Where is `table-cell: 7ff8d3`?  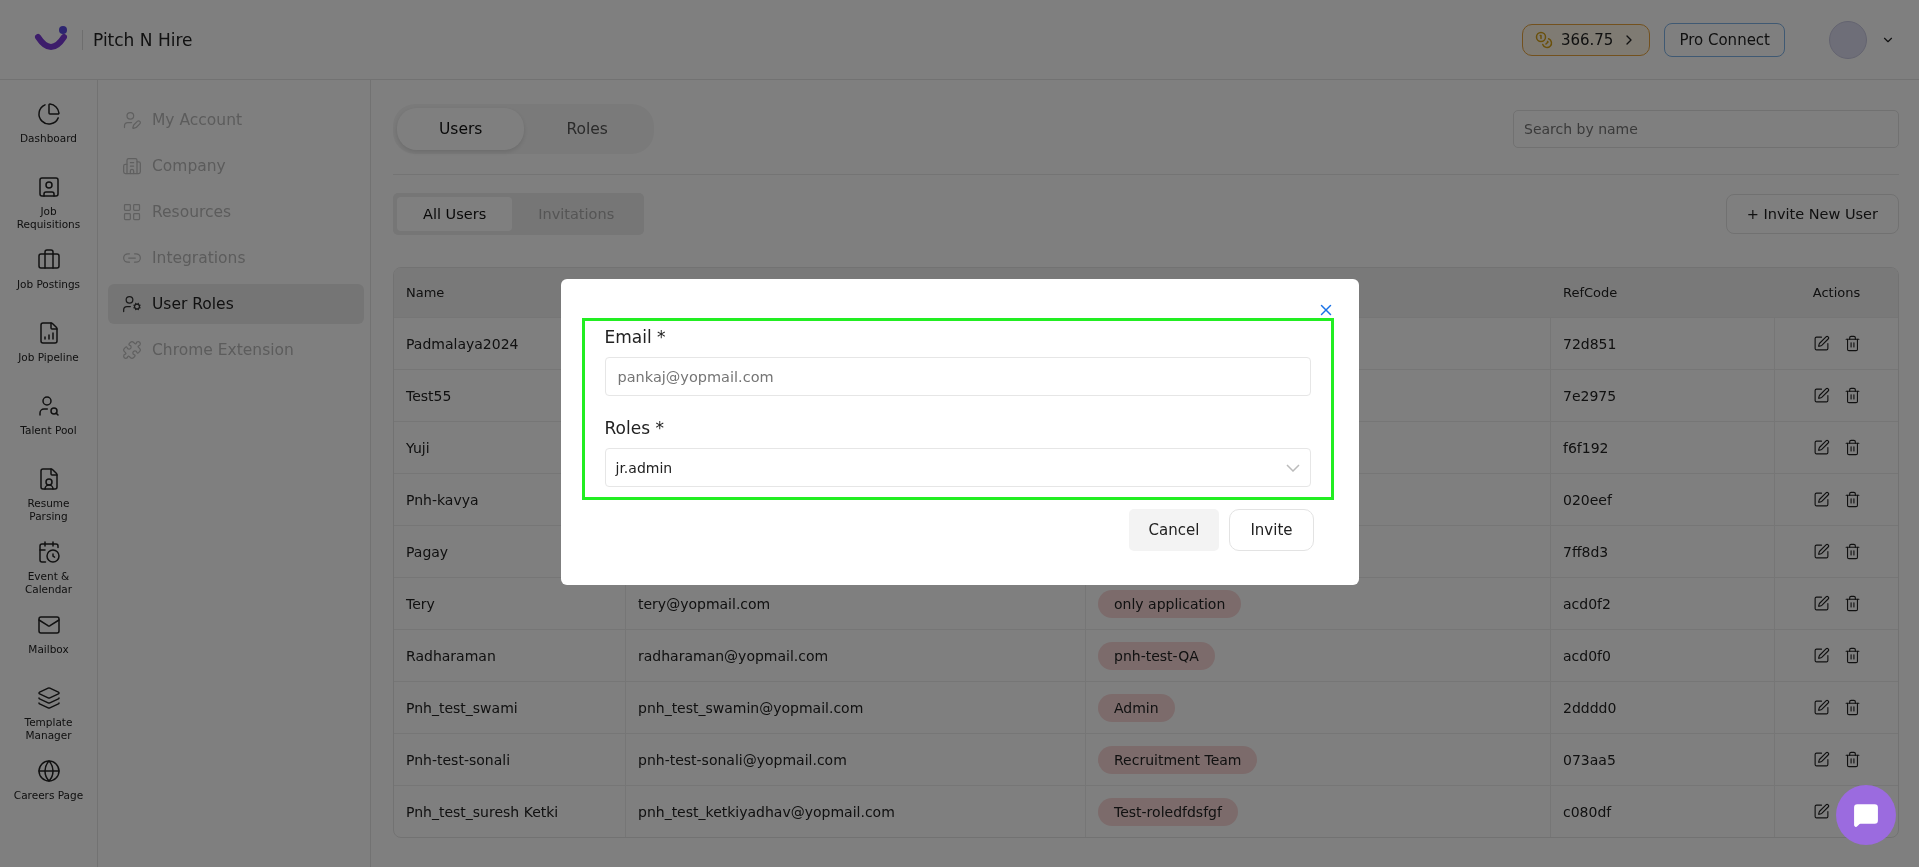
table-cell: 7ff8d3 is located at coordinates (1663, 551).